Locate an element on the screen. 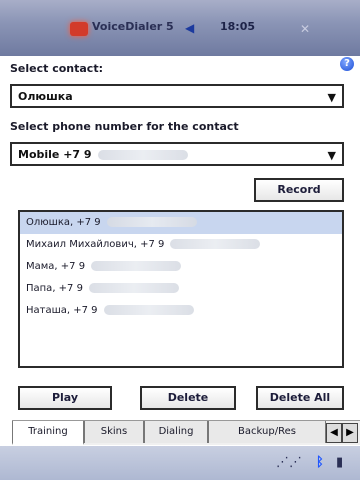 This screenshot has height=480, width=360. tab-backup-restore: Backup/Res is located at coordinates (267, 432).